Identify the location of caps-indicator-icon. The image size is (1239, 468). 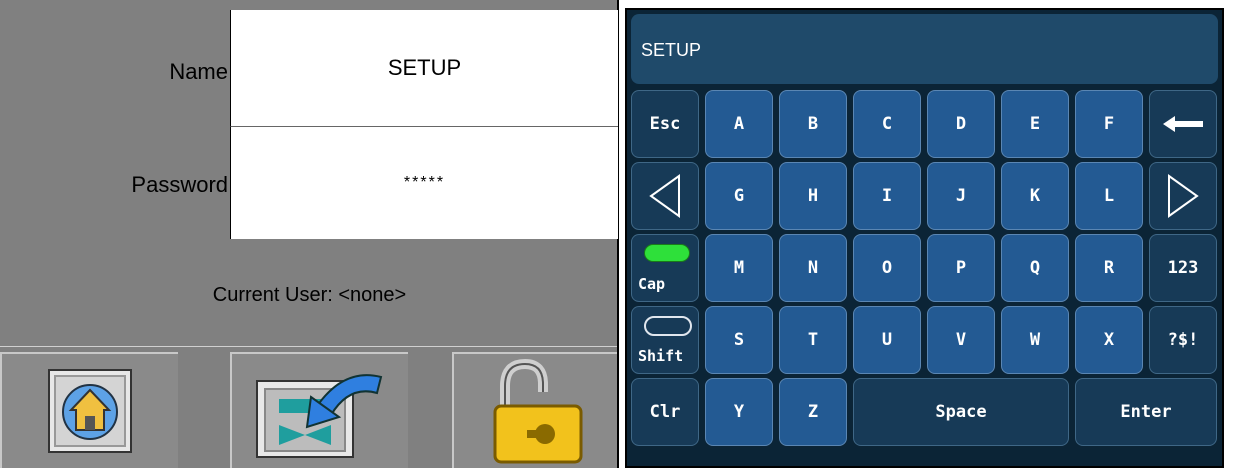
(667, 253).